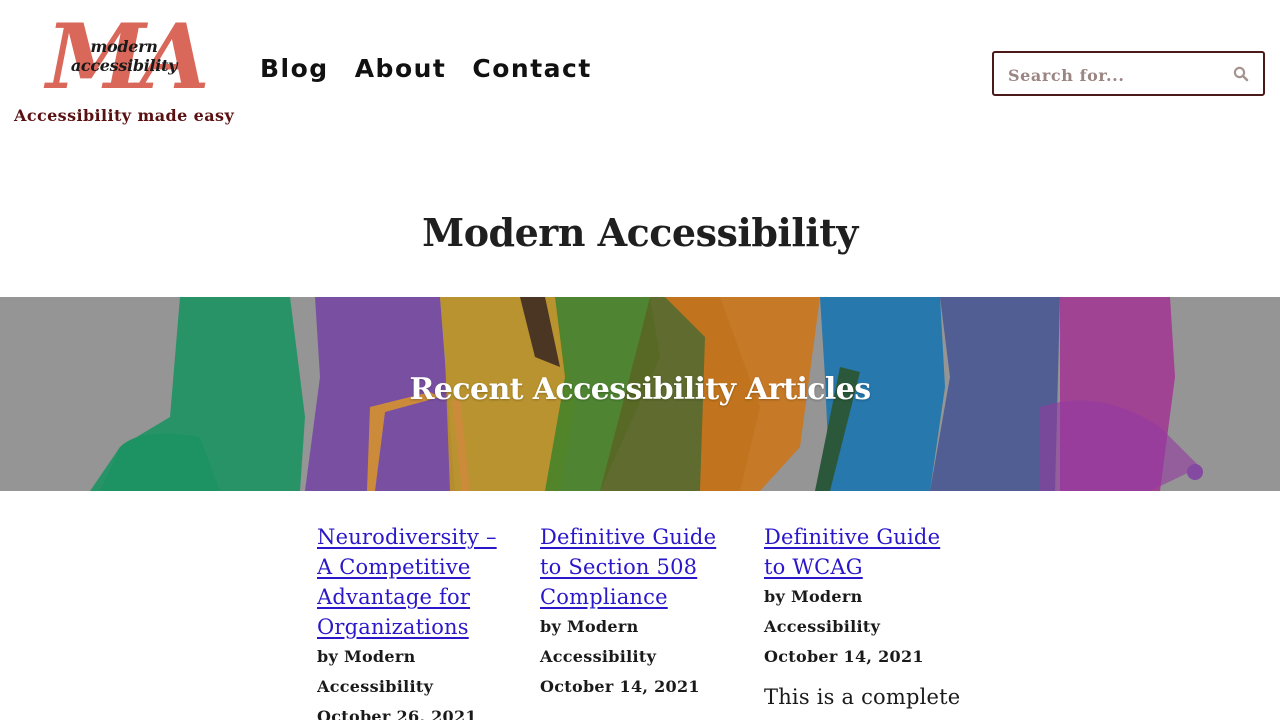 This screenshot has height=720, width=1280. I want to click on article-excerpt: This is a complete, so click(862, 697).